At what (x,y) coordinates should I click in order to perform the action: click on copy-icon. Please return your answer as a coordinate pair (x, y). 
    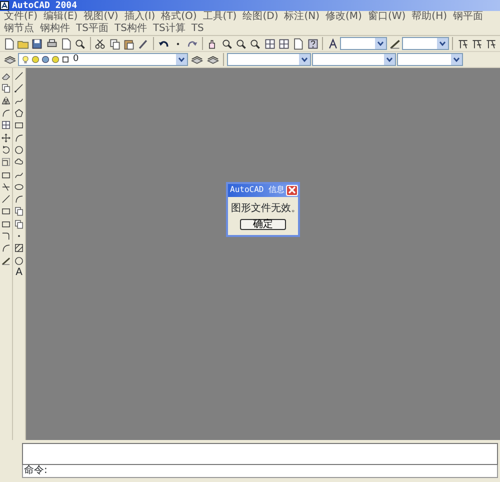
    Looking at the image, I should click on (6, 88).